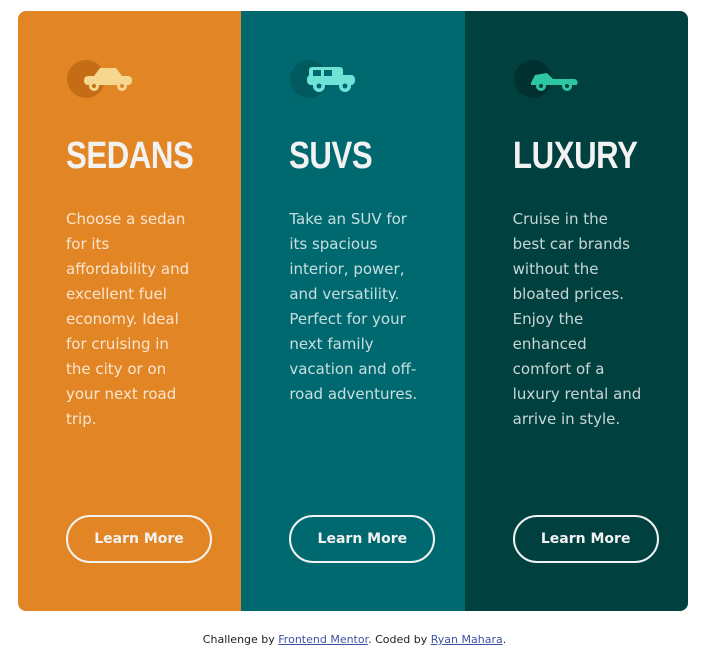  I want to click on sedan-car-icon, so click(101, 79).